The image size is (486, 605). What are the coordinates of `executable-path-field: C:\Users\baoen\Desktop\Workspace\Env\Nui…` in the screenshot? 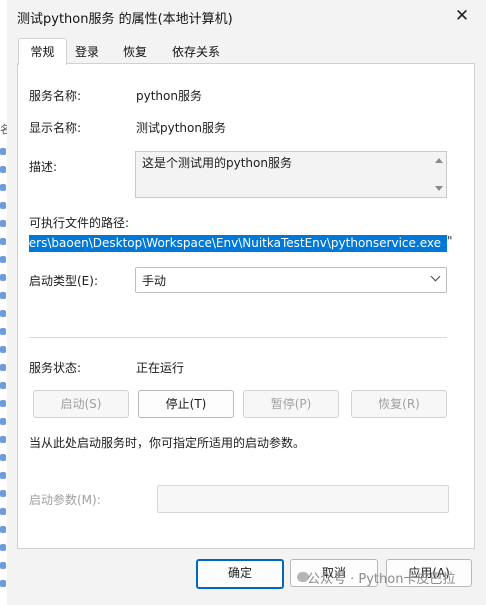 It's located at (238, 243).